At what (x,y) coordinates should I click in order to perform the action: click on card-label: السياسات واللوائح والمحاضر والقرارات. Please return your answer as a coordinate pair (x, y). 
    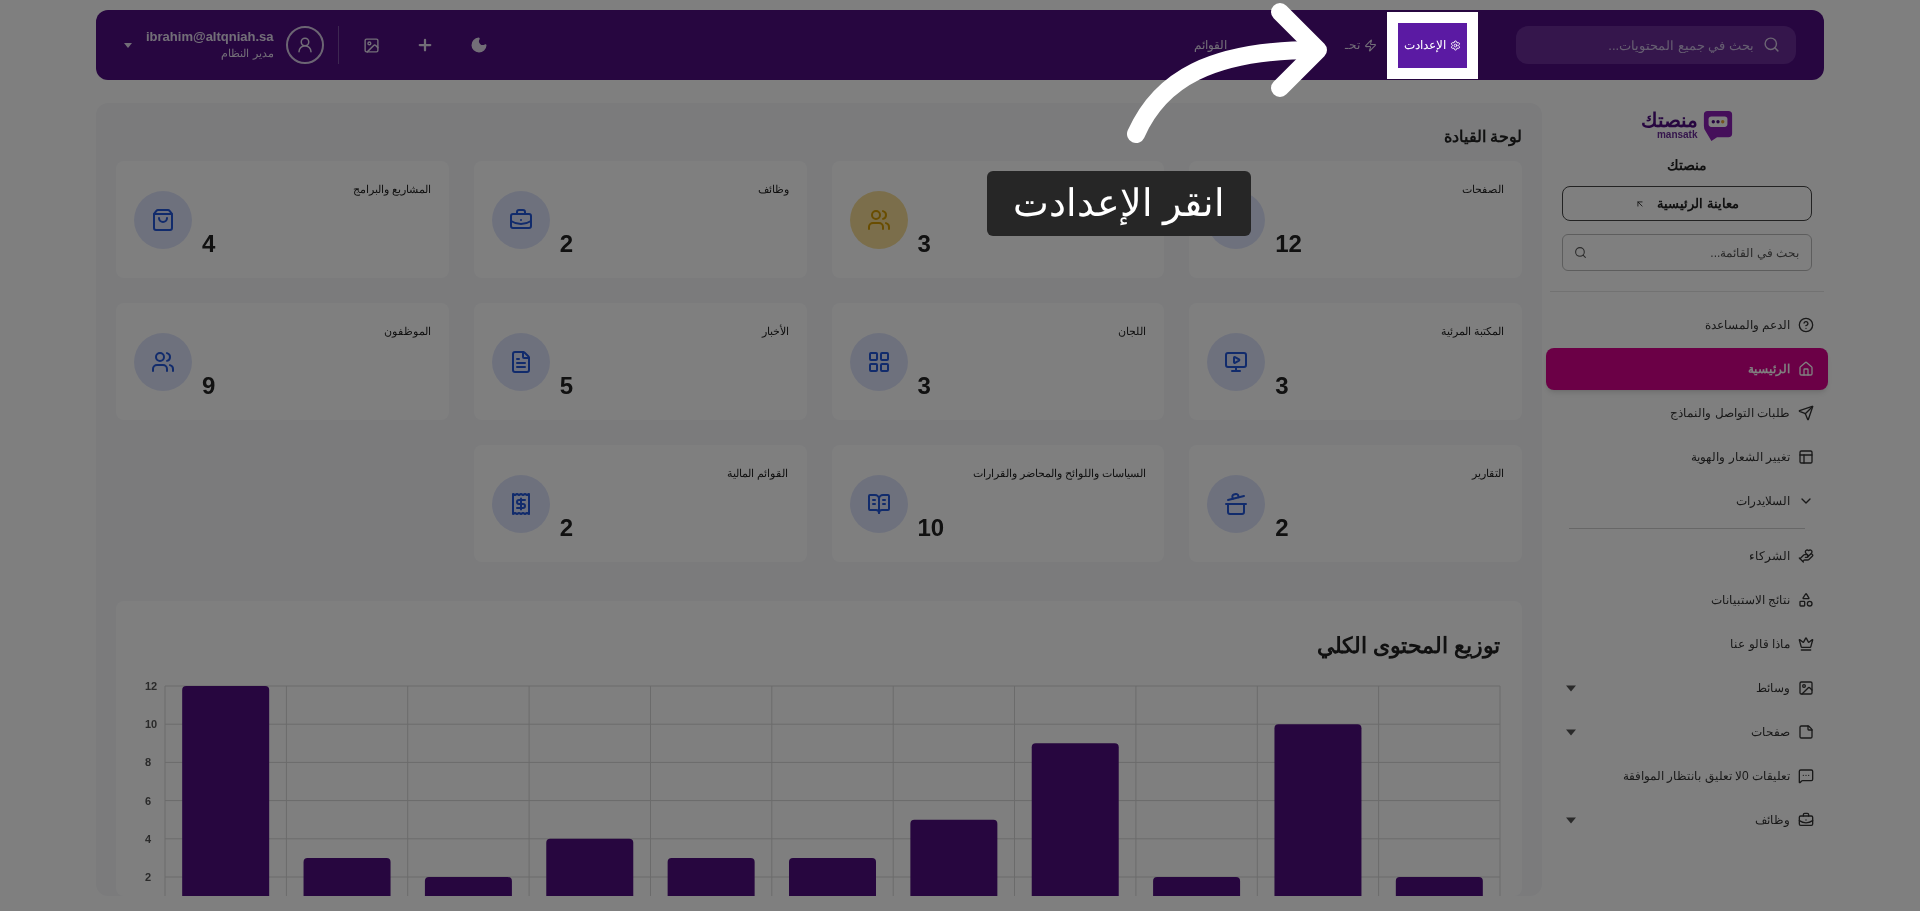
    Looking at the image, I should click on (1059, 474).